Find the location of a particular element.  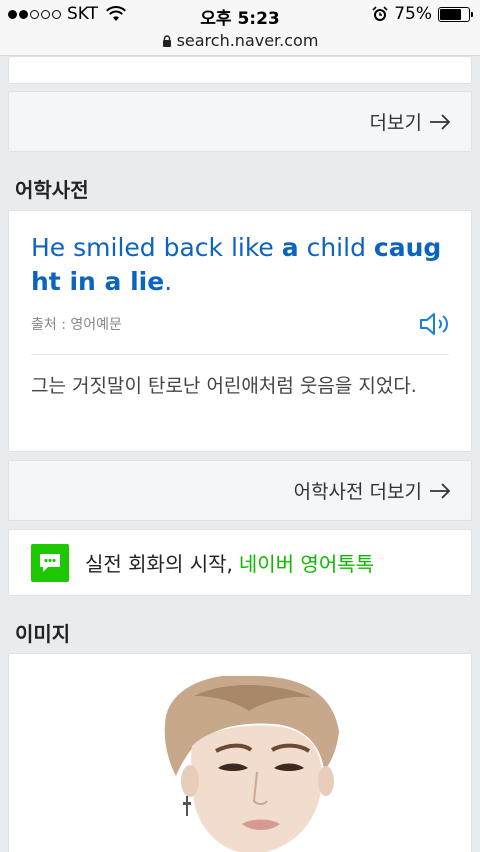

portrait-photo is located at coordinates (249, 764).